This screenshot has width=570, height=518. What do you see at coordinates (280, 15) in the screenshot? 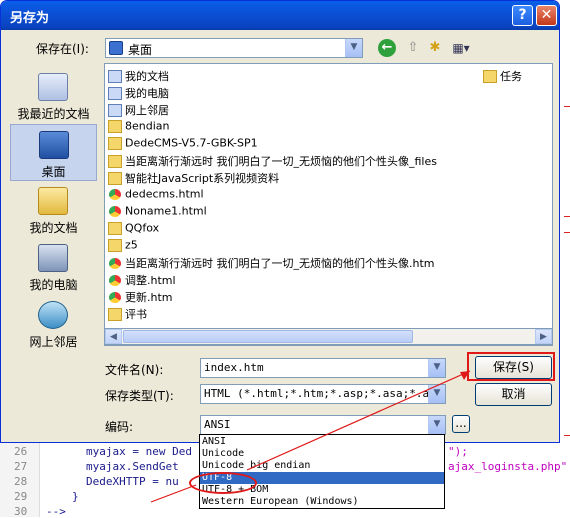
I see `title-bar: 另存为 ? ✕` at bounding box center [280, 15].